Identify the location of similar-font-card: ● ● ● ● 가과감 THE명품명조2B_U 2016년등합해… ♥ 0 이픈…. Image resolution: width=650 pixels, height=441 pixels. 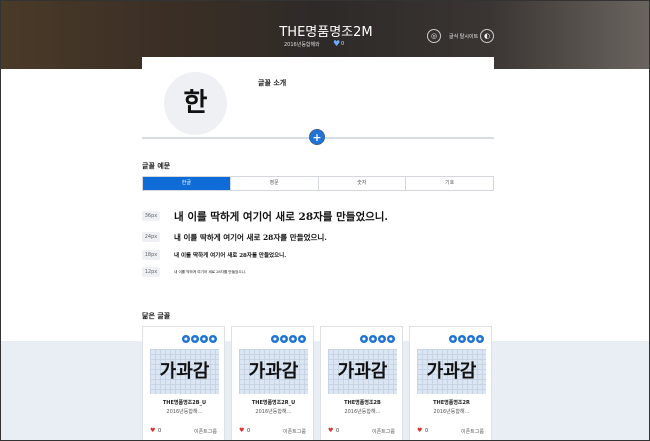
(184, 383).